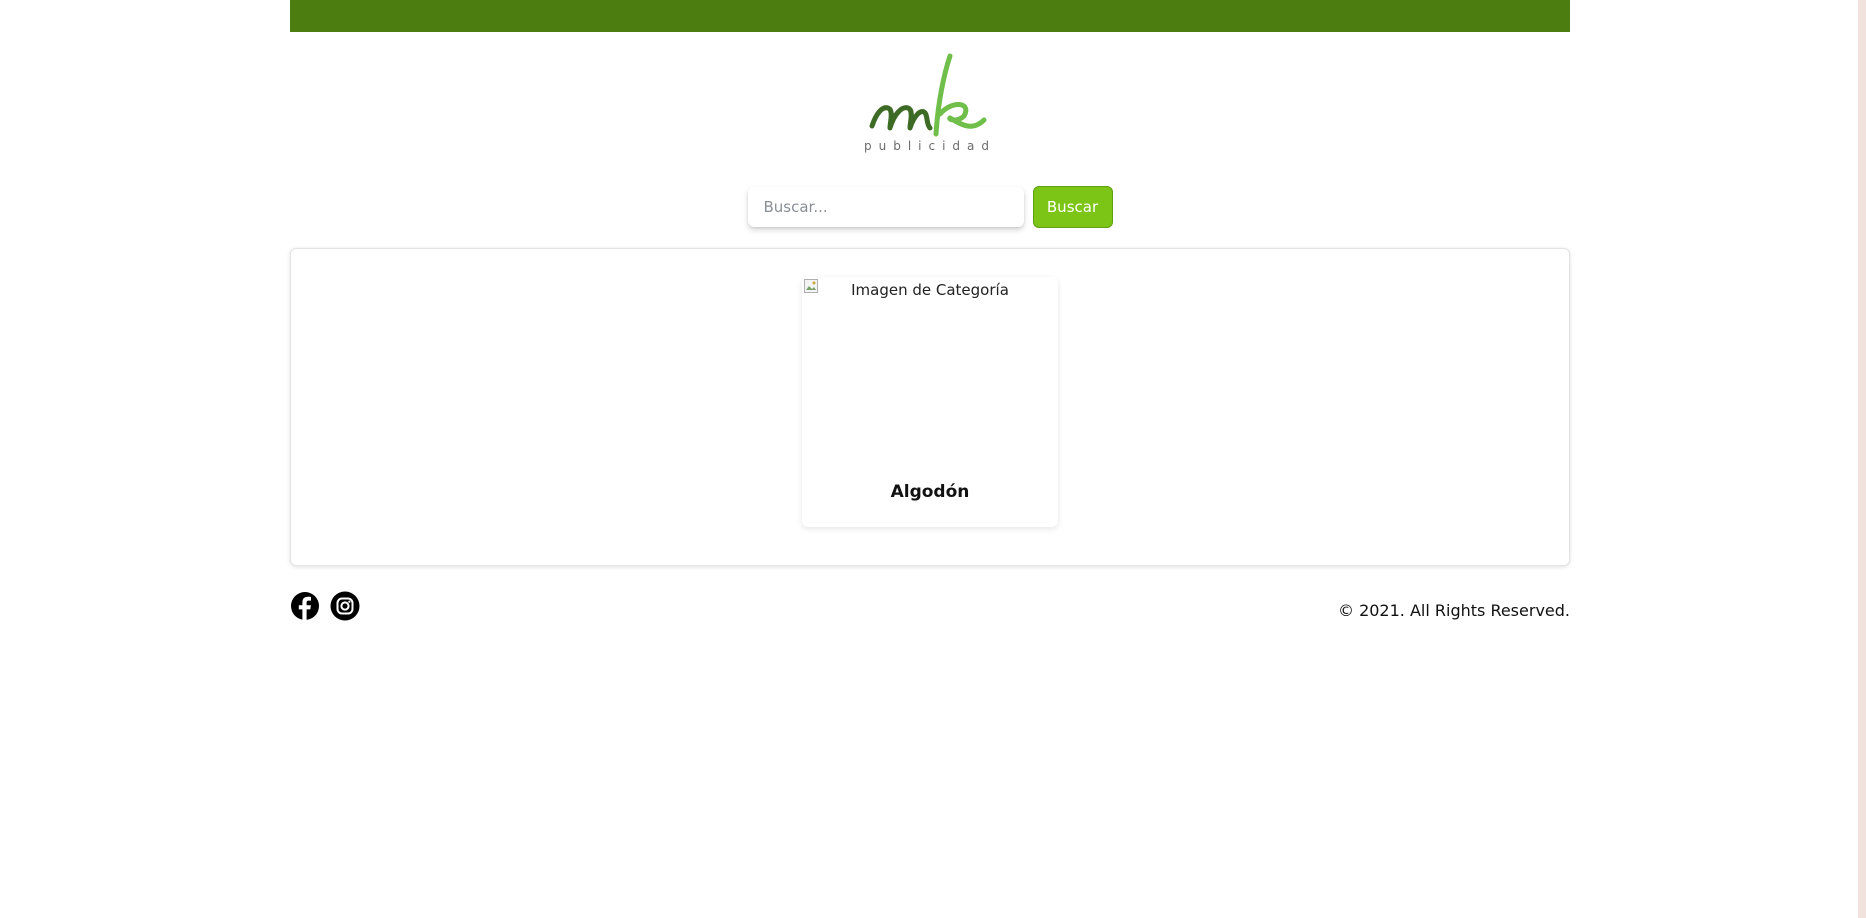 The height and width of the screenshot is (918, 1866). I want to click on search-input, so click(885, 207).